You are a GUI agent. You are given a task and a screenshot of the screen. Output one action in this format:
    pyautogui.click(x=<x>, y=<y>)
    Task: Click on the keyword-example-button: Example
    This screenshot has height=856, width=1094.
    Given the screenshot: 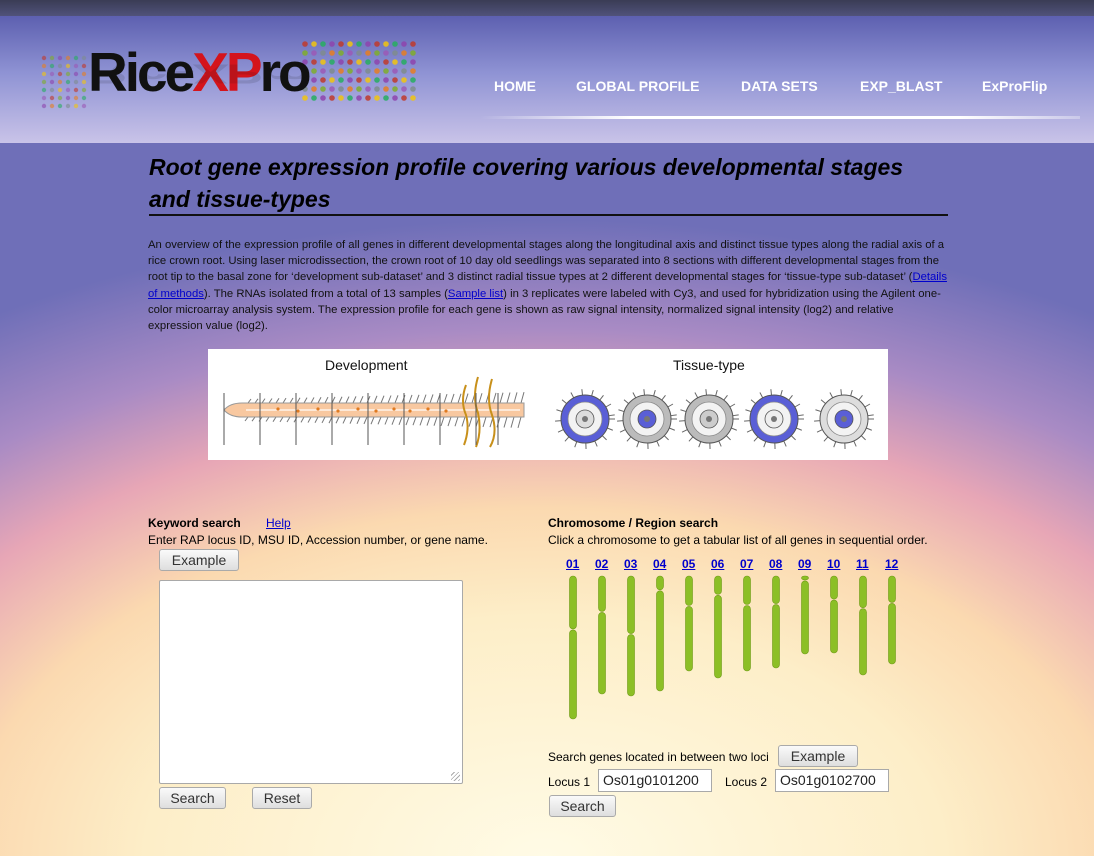 What is the action you would take?
    pyautogui.click(x=199, y=560)
    